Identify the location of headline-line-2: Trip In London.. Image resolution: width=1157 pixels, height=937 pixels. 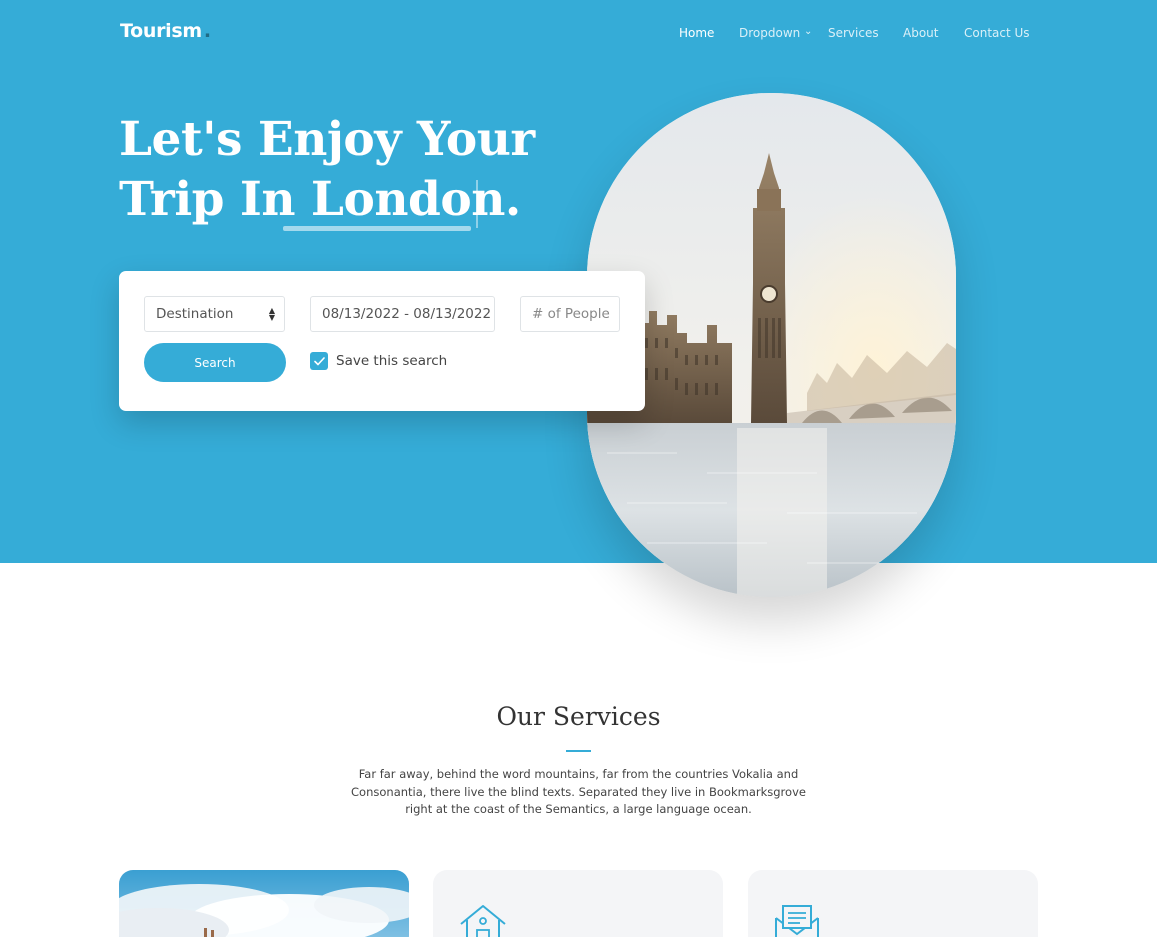
(327, 200).